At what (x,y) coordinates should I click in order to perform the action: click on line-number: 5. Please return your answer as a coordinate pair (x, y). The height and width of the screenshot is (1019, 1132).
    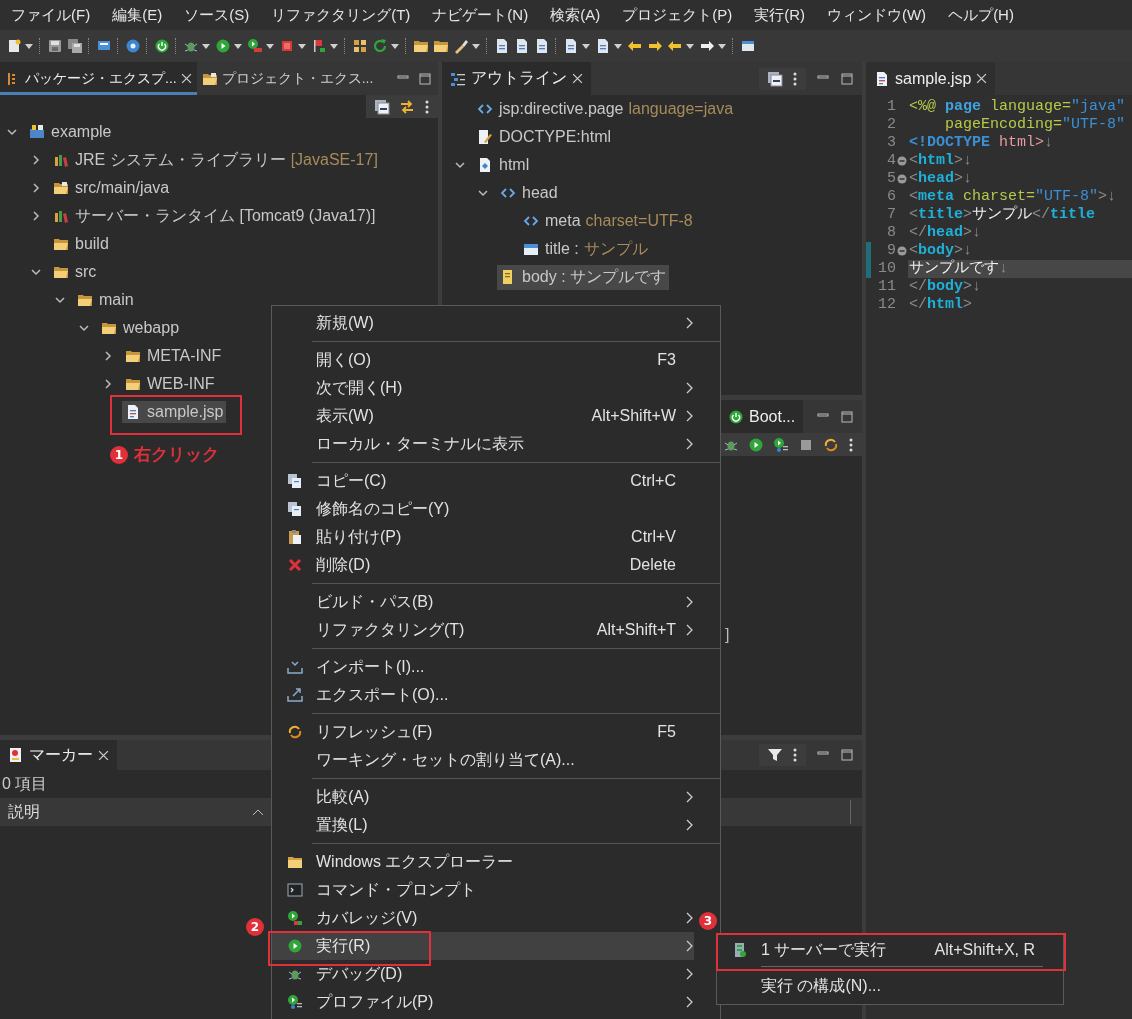
    Looking at the image, I should click on (891, 179).